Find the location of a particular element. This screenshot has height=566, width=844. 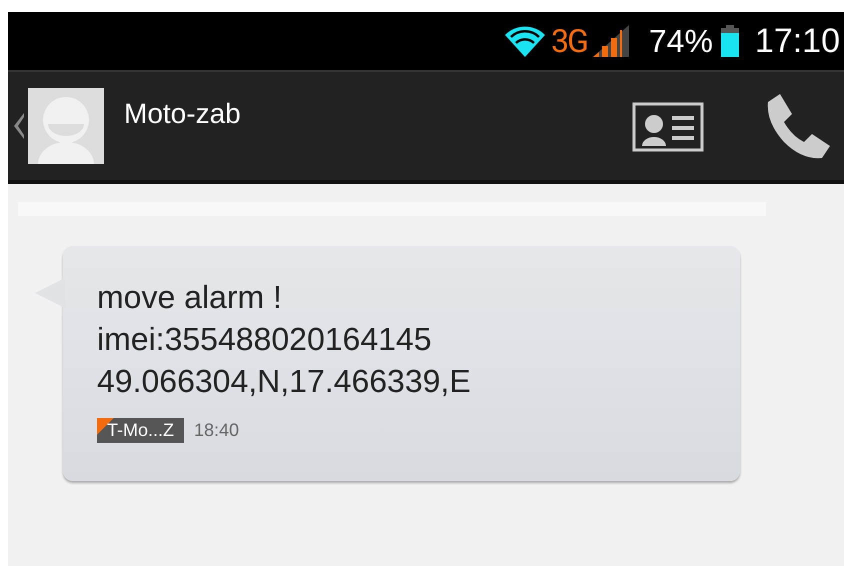

avatar-icon is located at coordinates (66, 126).